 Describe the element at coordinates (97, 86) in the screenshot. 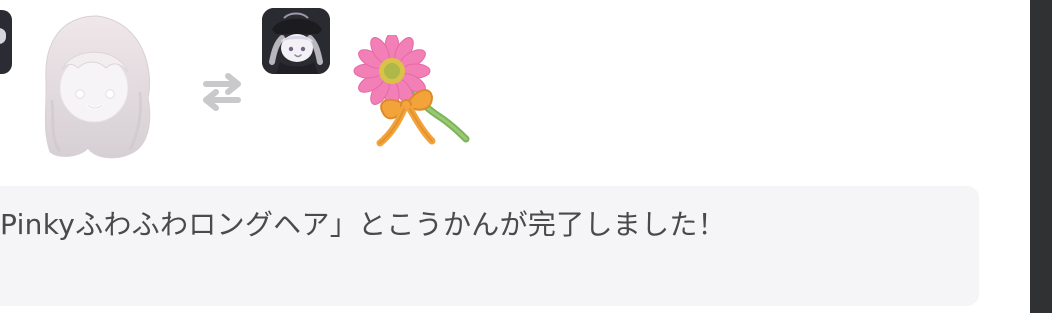

I see `long-wavy-hair-item-icon` at that location.